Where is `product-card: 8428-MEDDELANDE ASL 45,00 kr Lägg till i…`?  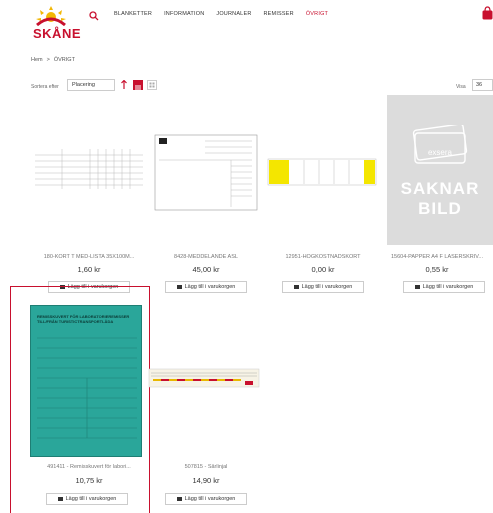
product-card: 8428-MEDDELANDE ASL 45,00 kr Lägg till i… is located at coordinates (206, 210).